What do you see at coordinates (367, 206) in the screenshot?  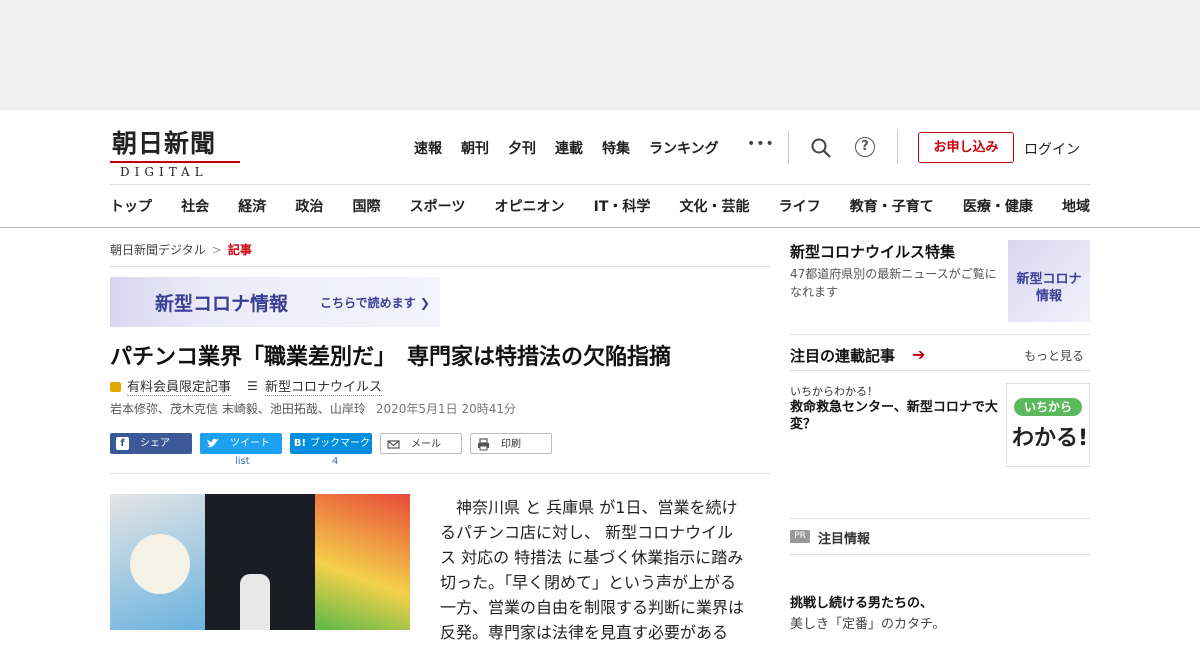 I see `category-international: 国際` at bounding box center [367, 206].